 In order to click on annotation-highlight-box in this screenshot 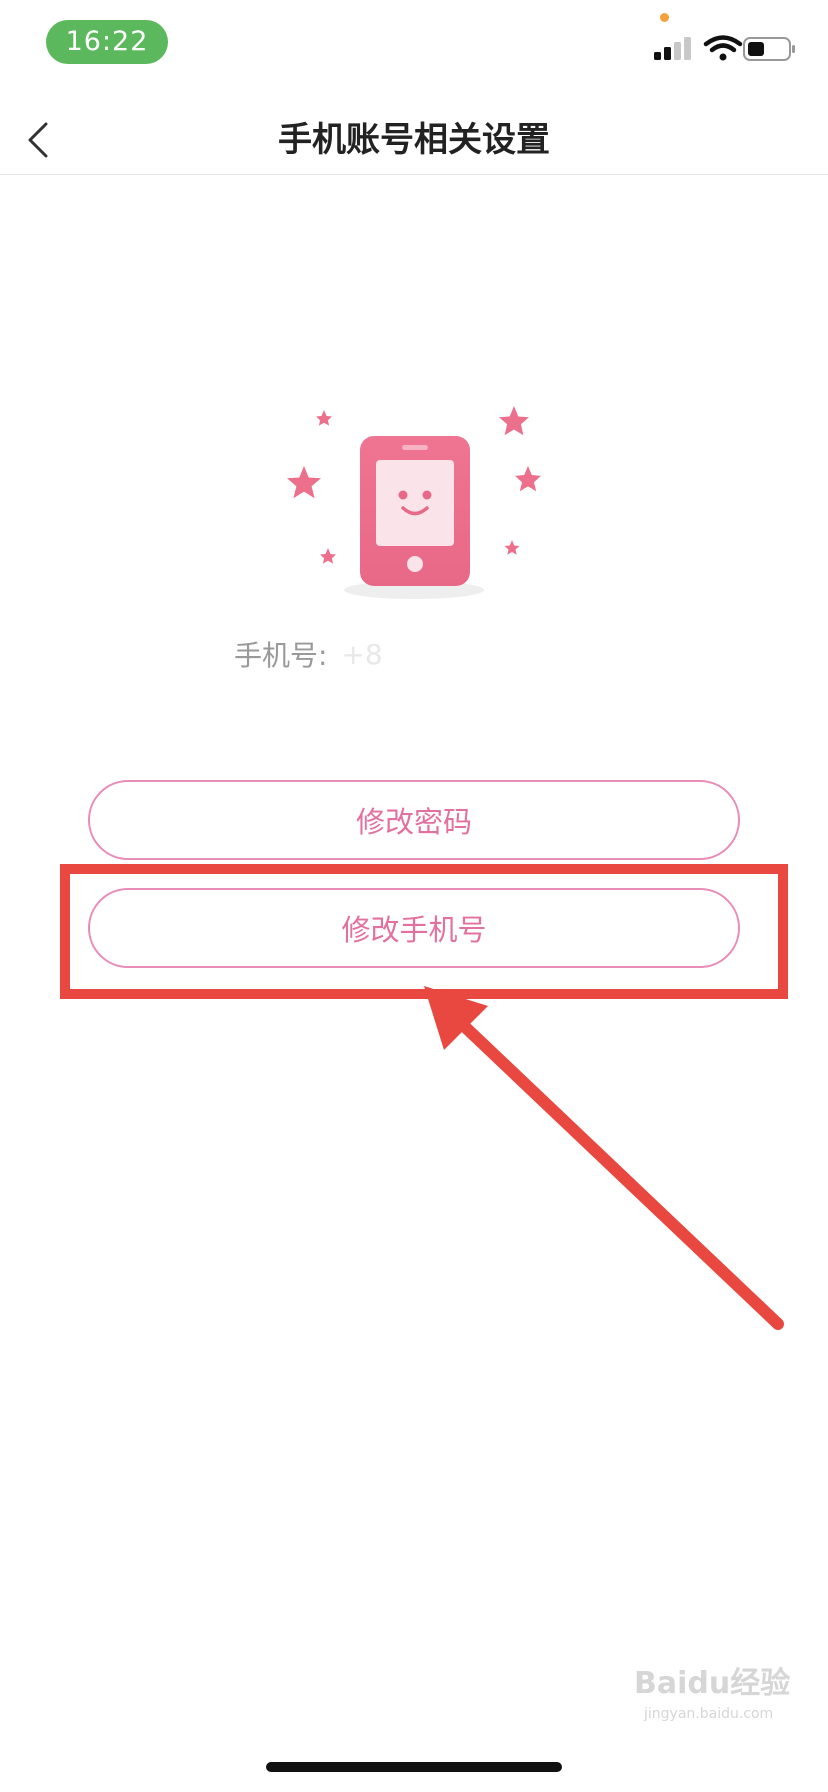, I will do `click(424, 931)`.